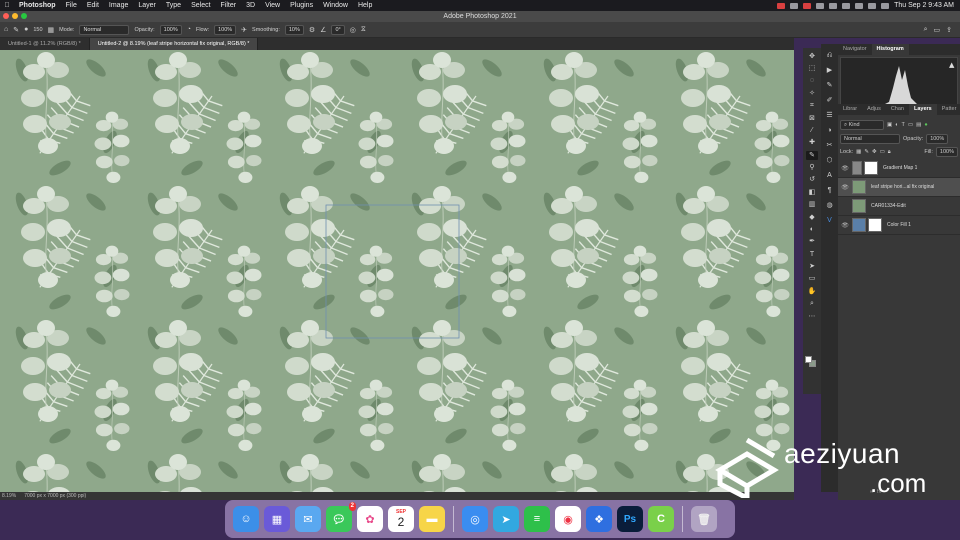  Describe the element at coordinates (812, 105) in the screenshot. I see `crop-tool-icon: ⌗` at that location.